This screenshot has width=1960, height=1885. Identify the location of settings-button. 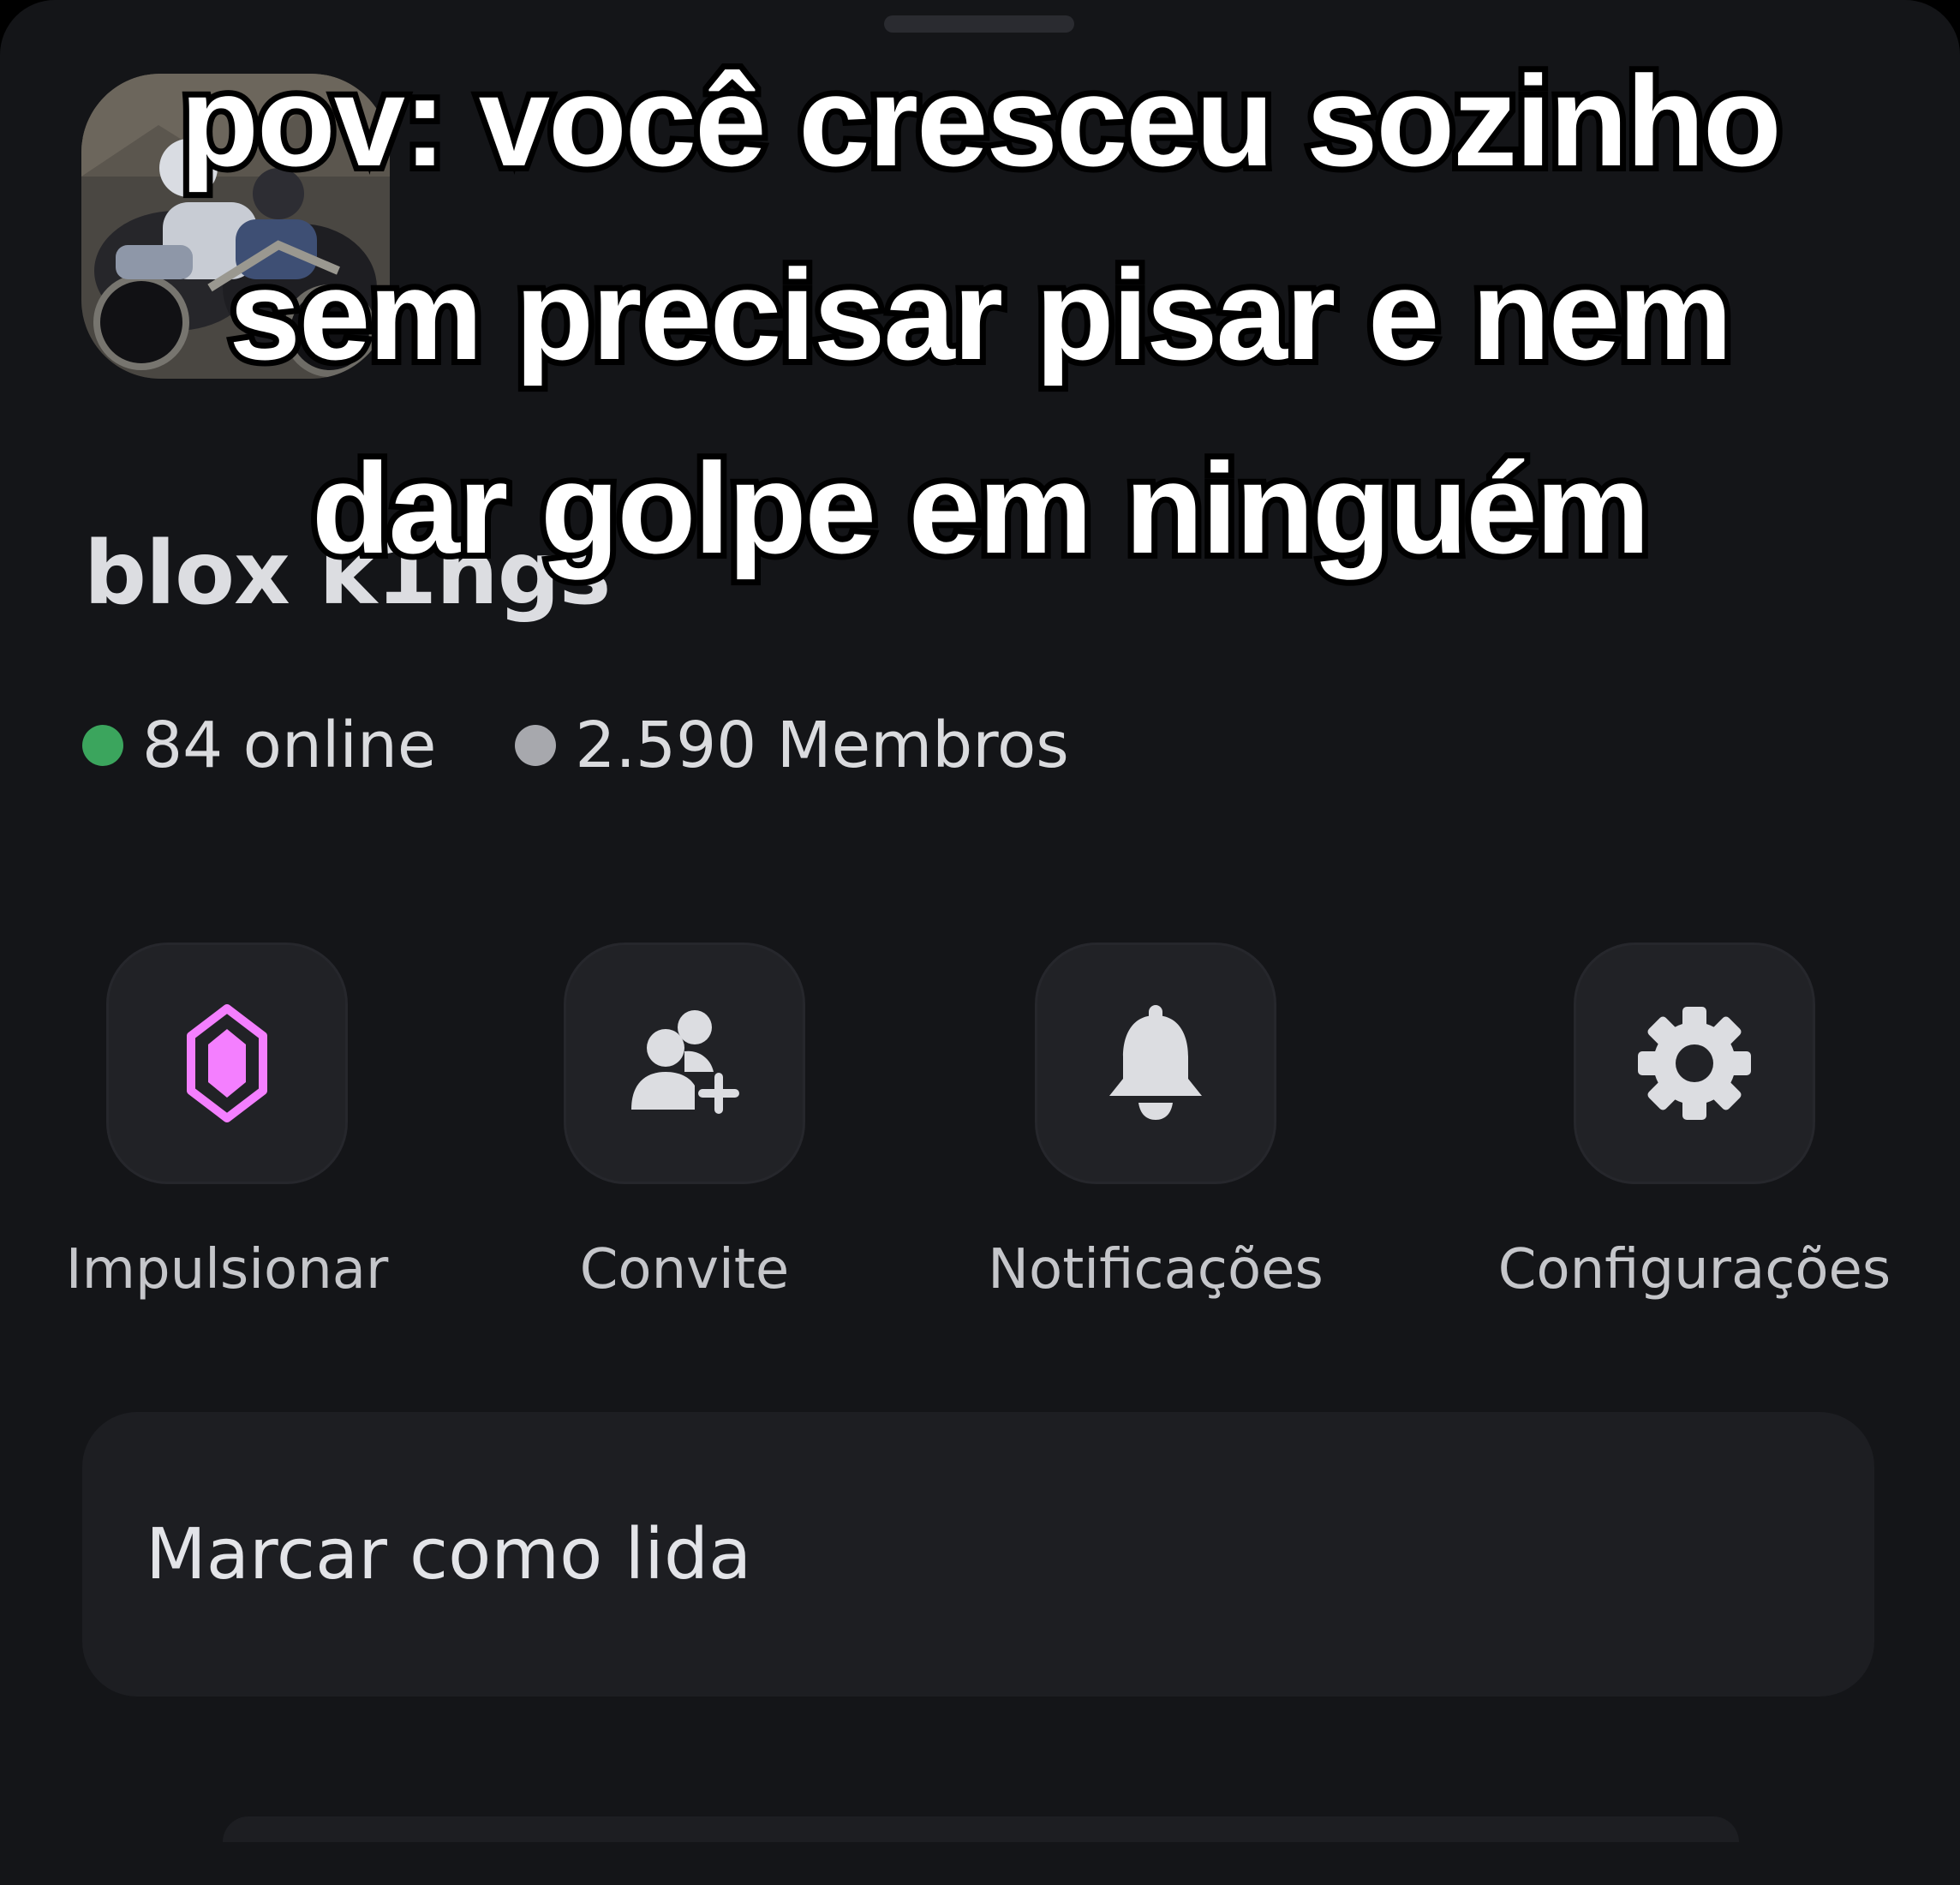
(1694, 1063).